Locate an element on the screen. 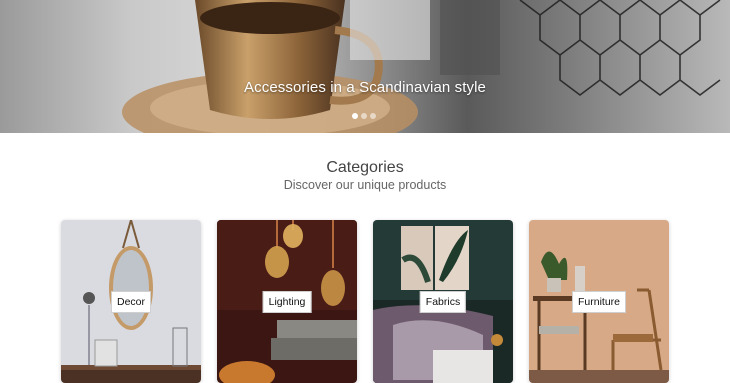 The image size is (730, 383). carousel-dots is located at coordinates (364, 116).